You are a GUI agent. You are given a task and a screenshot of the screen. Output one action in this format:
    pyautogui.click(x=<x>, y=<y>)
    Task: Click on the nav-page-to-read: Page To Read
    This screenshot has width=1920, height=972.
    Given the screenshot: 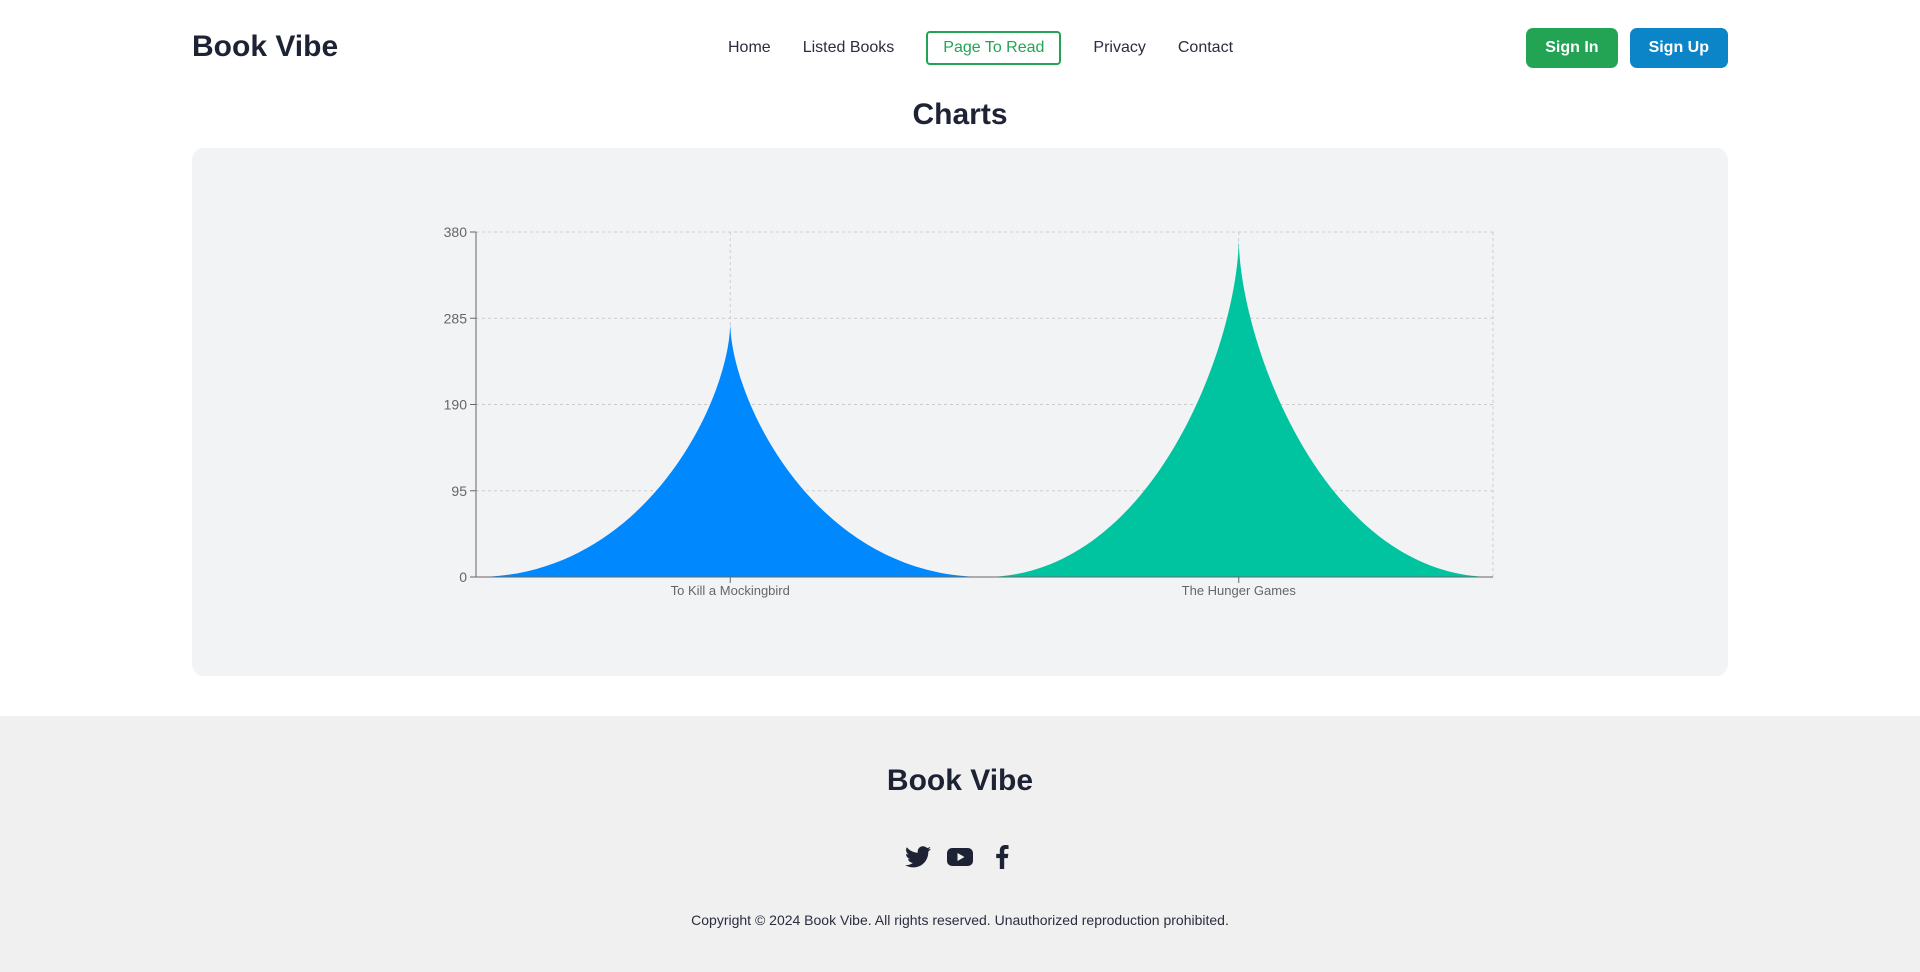 What is the action you would take?
    pyautogui.click(x=994, y=48)
    